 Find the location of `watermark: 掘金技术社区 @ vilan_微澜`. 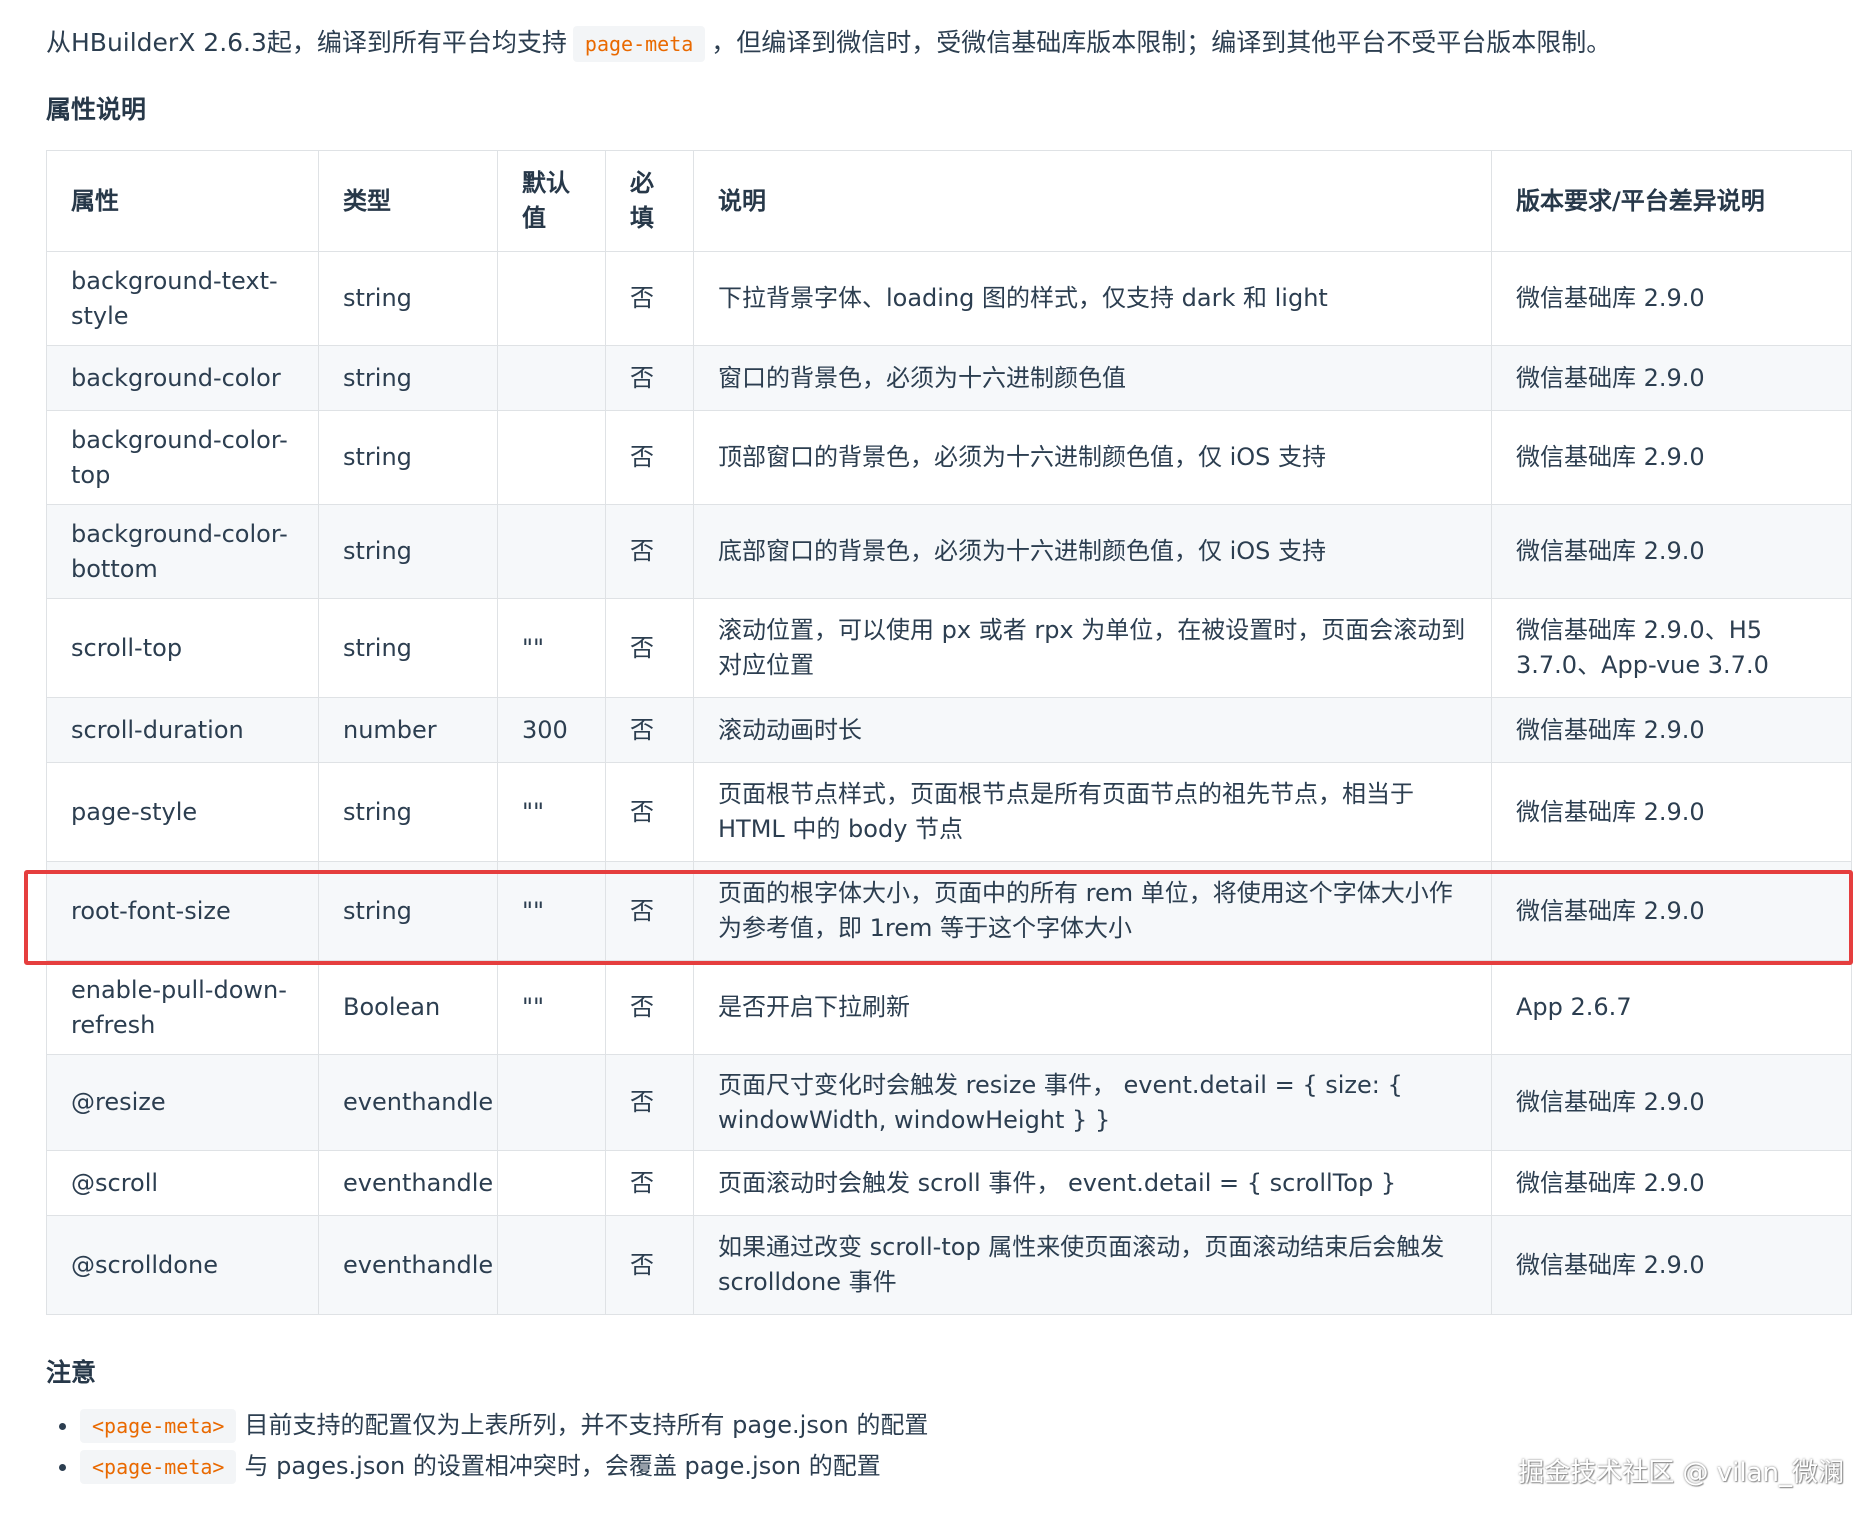

watermark: 掘金技术社区 @ vilan_微澜 is located at coordinates (1681, 1473).